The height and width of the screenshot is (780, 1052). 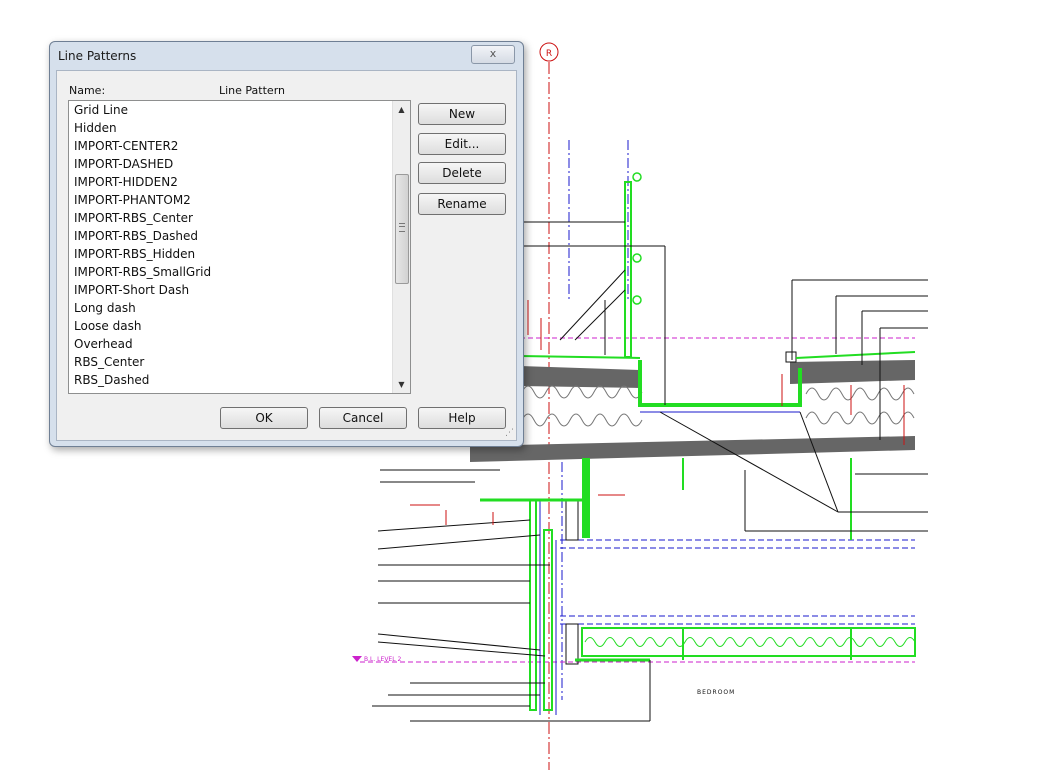 What do you see at coordinates (230, 200) in the screenshot?
I see `list-item: IMPORT-PHANTOM2` at bounding box center [230, 200].